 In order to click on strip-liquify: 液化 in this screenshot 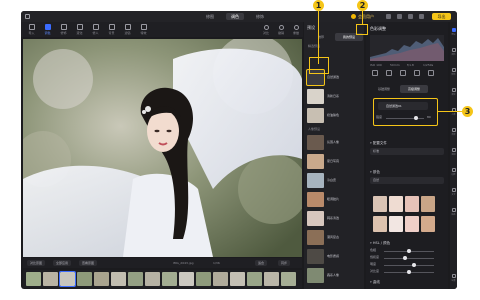, I will do `click(453, 92)`.